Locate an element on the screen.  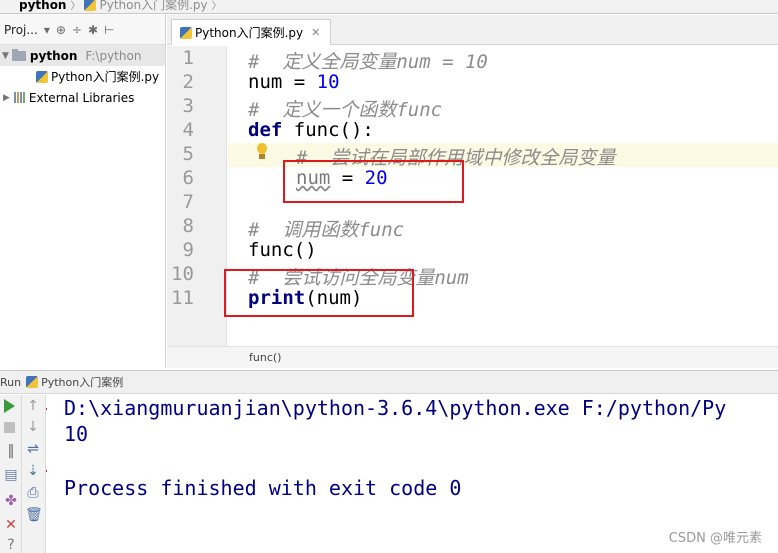
code-line-8: # 调用函数func is located at coordinates (326, 230).